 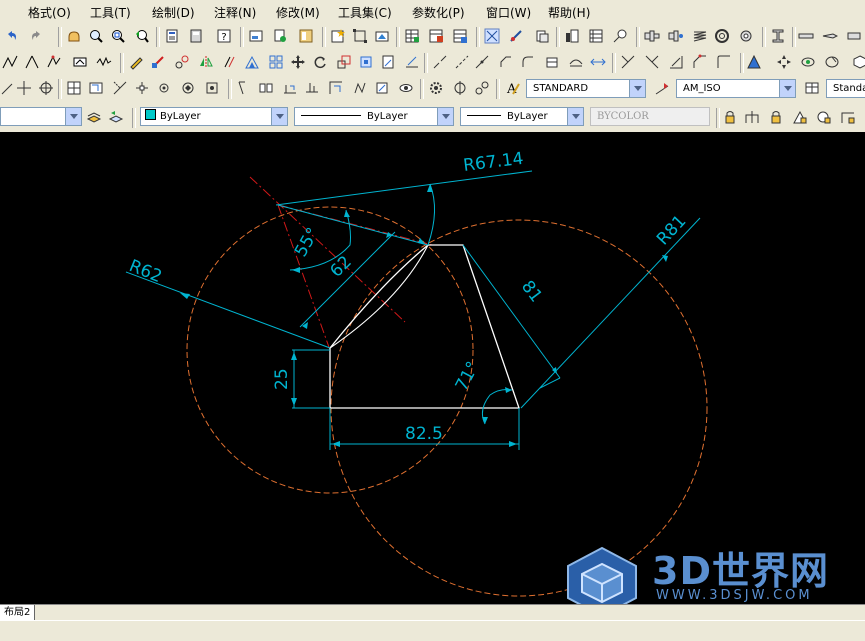 I want to click on menu-annotate: 注释(N), so click(x=235, y=12).